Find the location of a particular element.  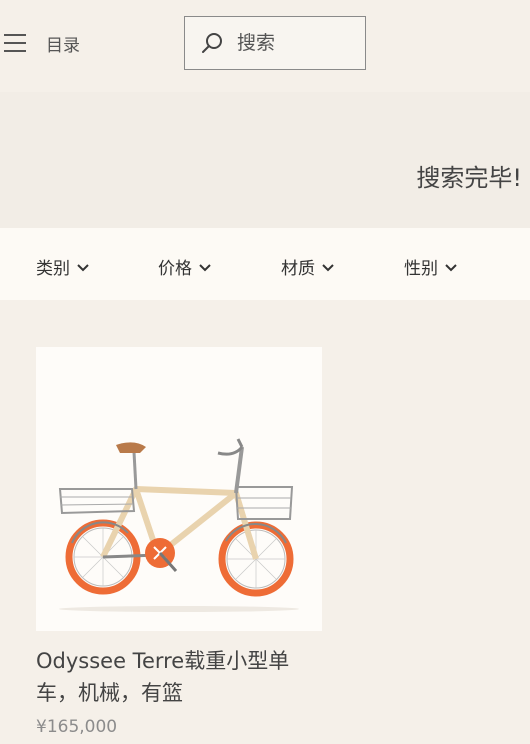

hamburger-icon is located at coordinates (15, 43).